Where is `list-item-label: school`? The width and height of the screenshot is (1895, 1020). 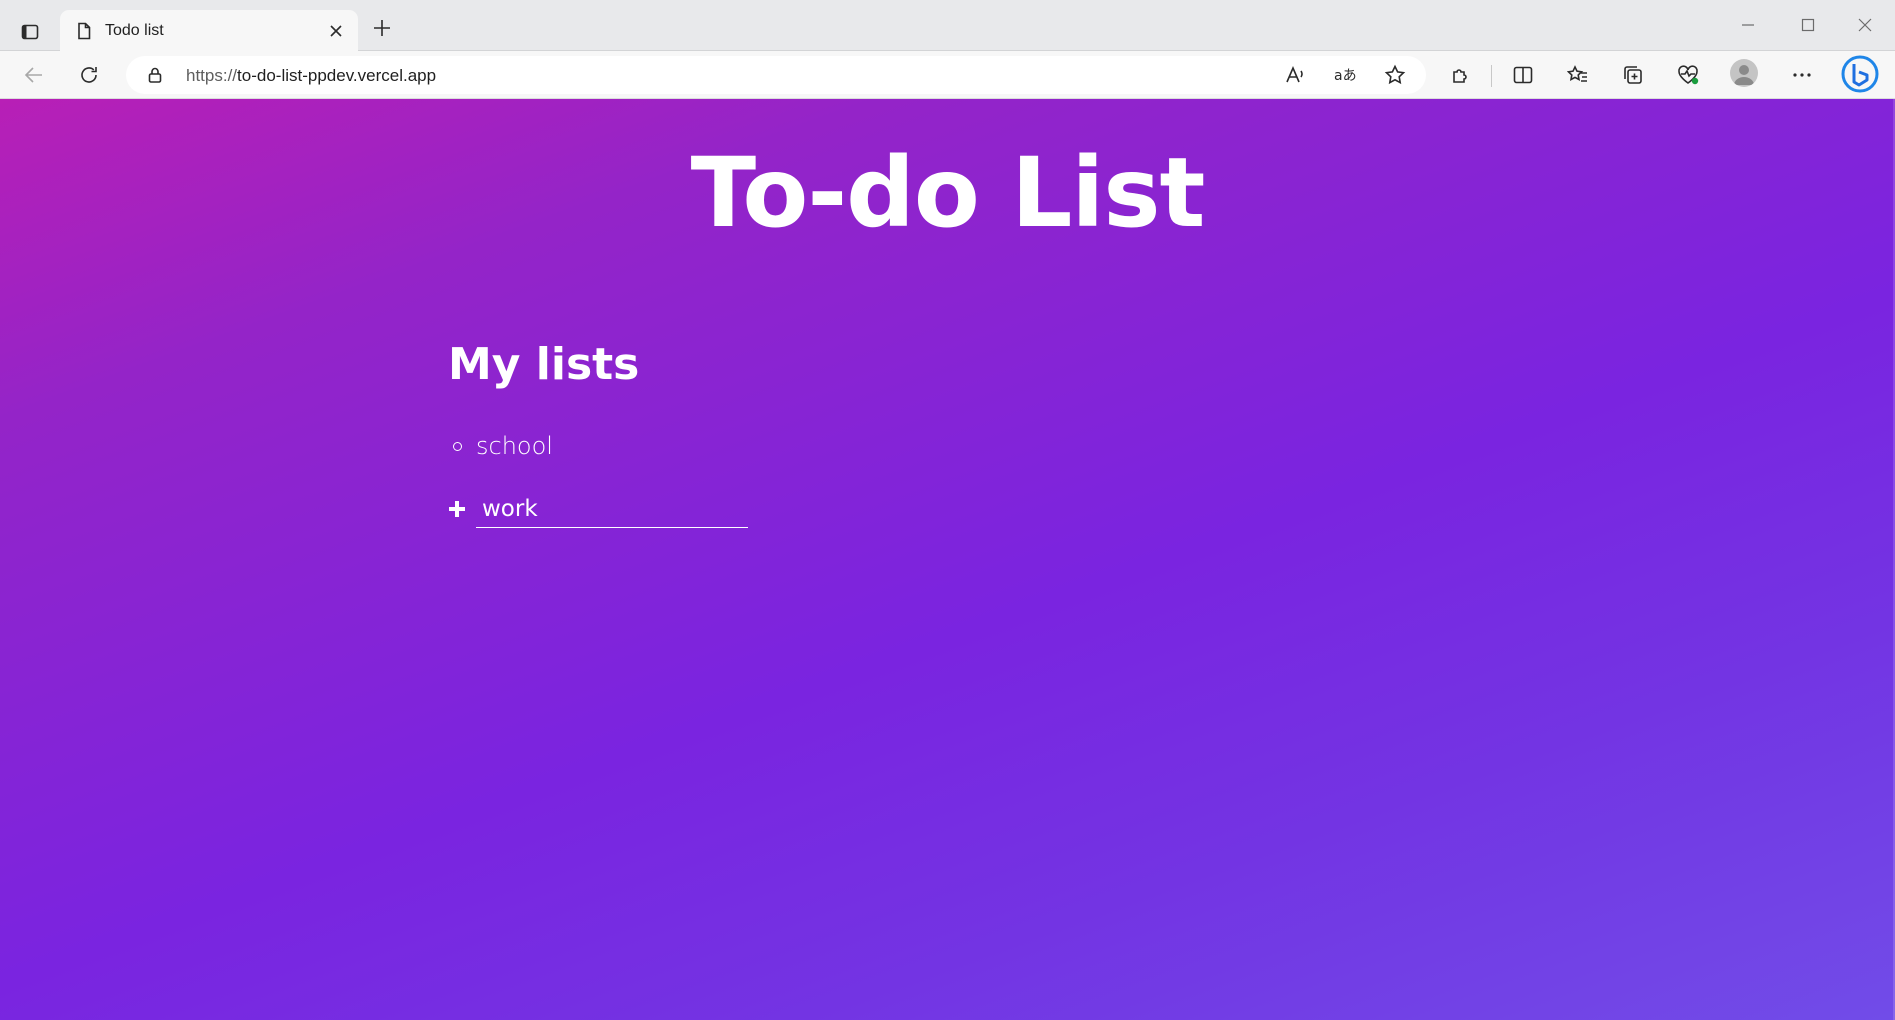 list-item-label: school is located at coordinates (514, 446).